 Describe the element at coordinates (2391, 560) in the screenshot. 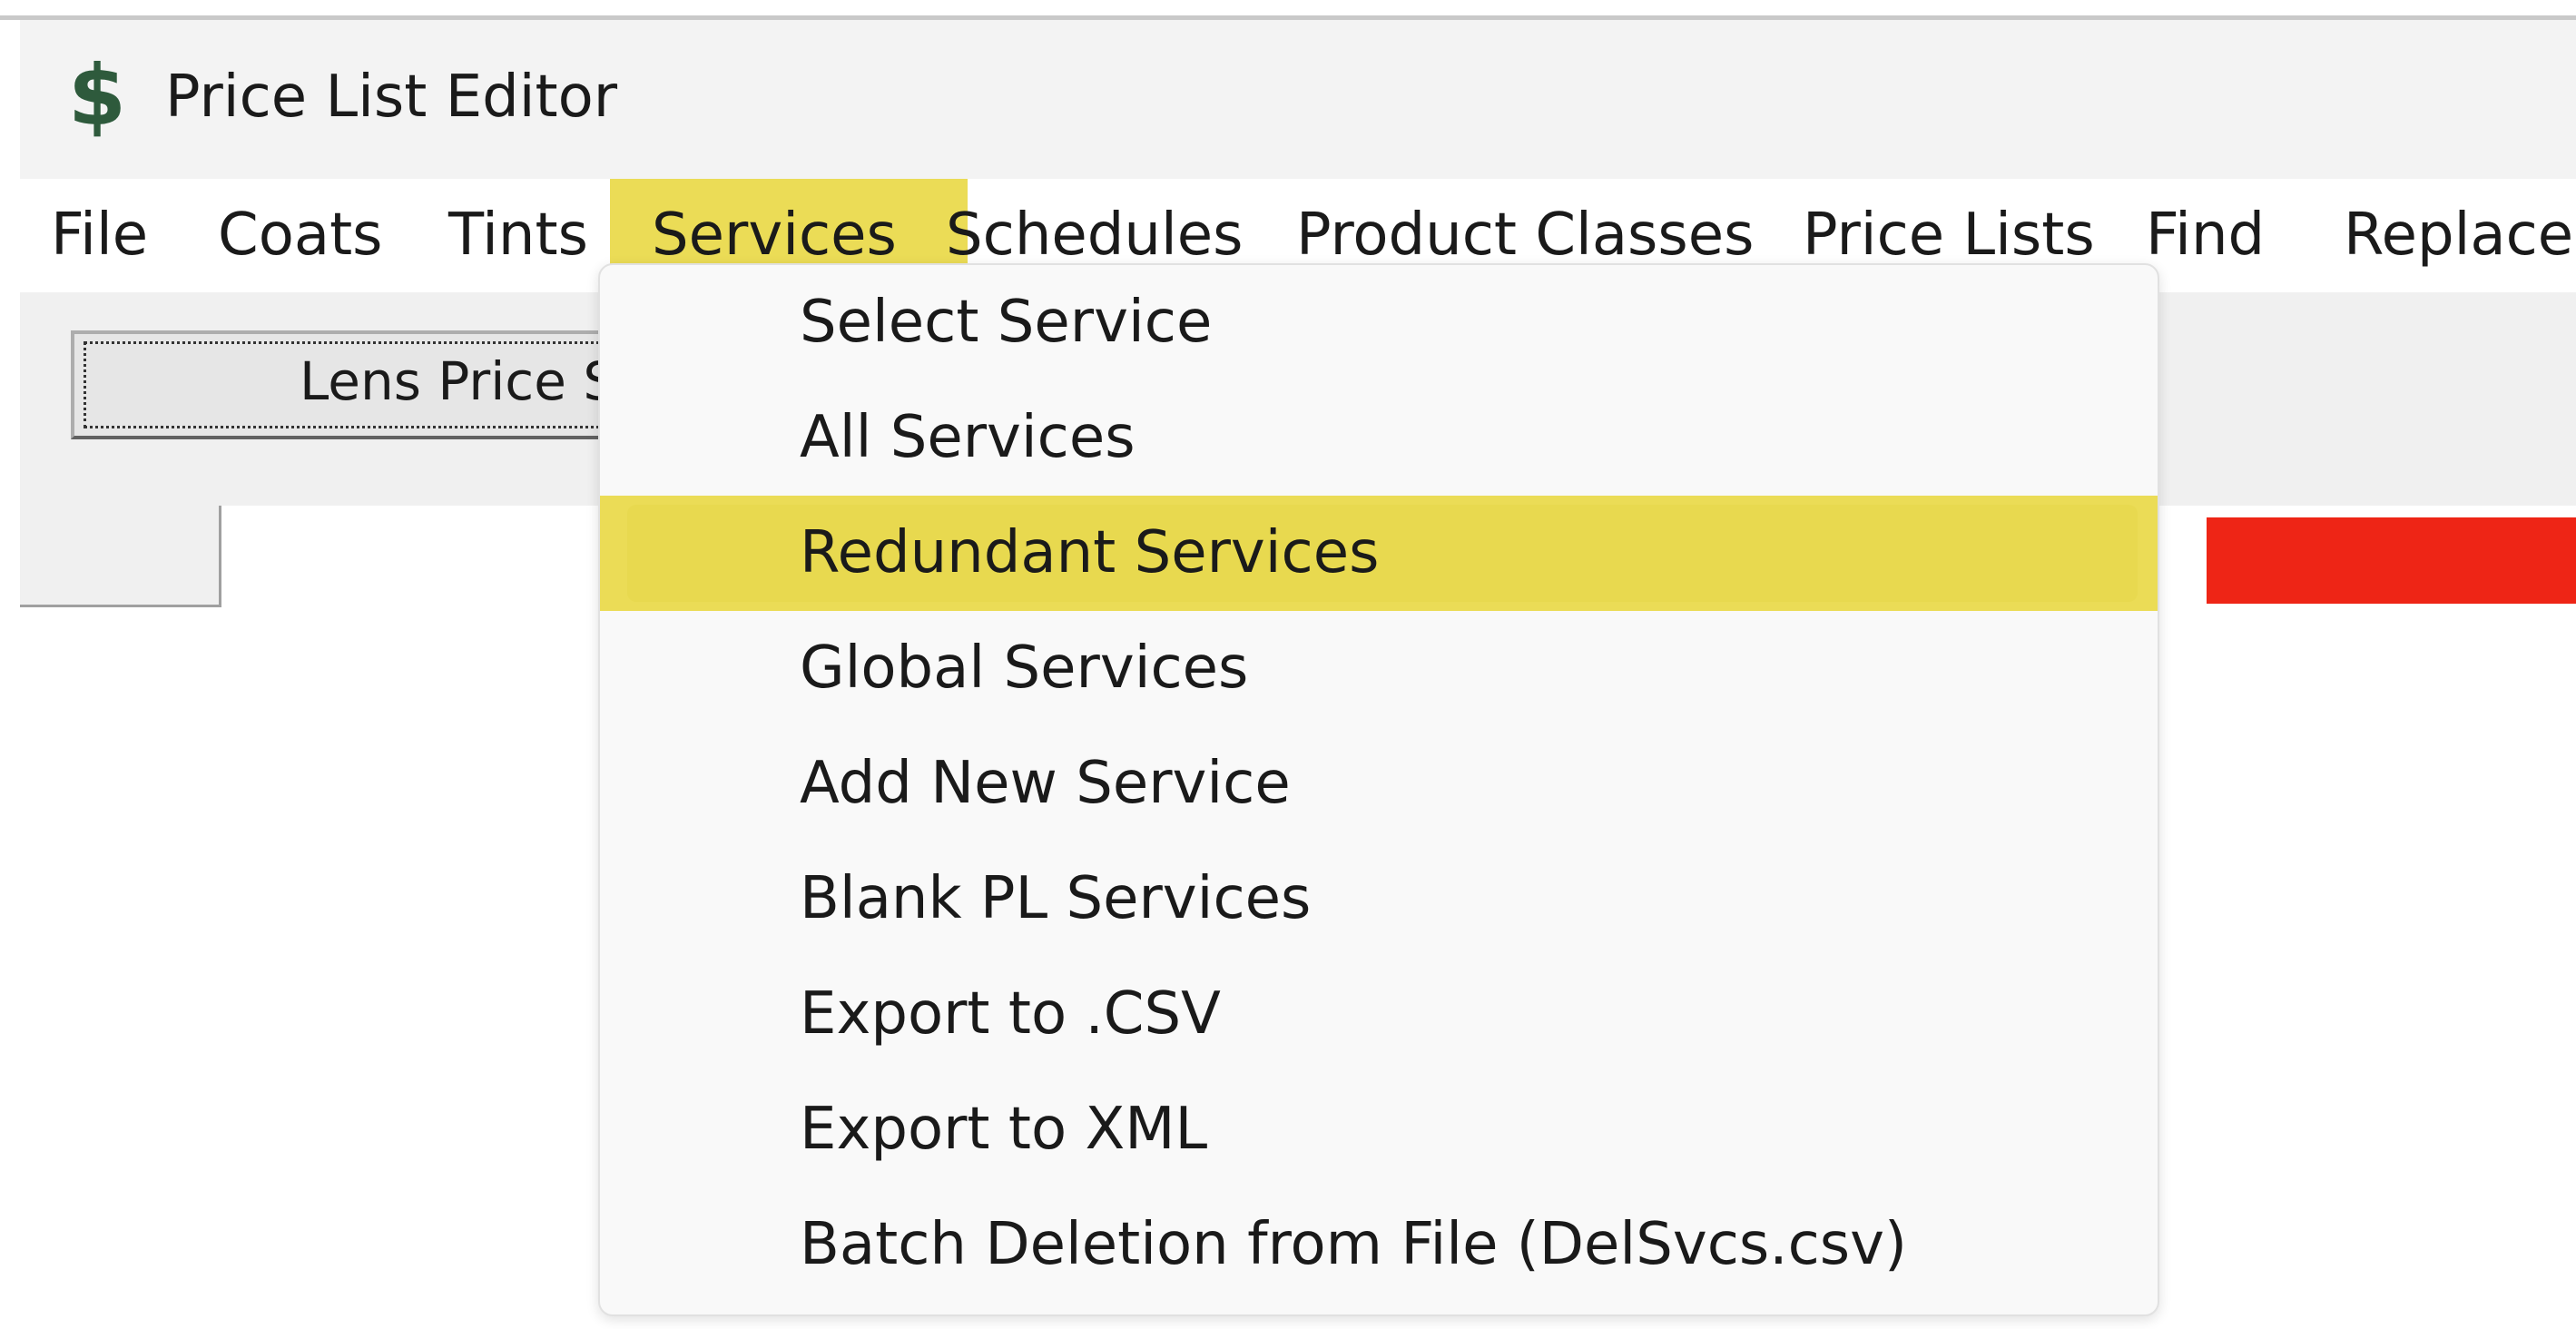

I see `red-status-bar` at that location.